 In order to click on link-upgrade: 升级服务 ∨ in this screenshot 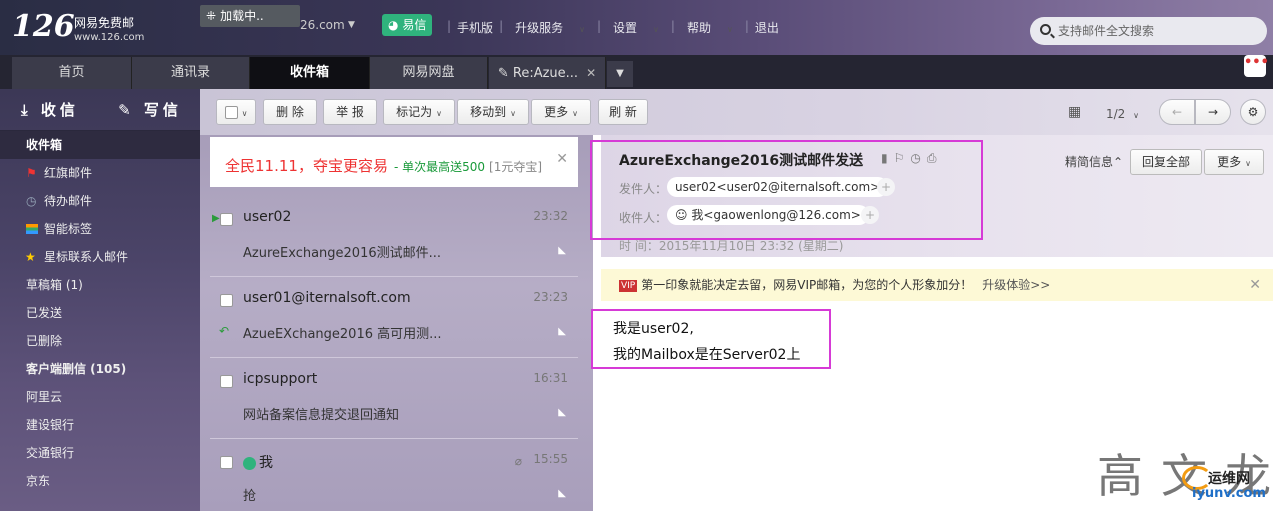, I will do `click(550, 27)`.